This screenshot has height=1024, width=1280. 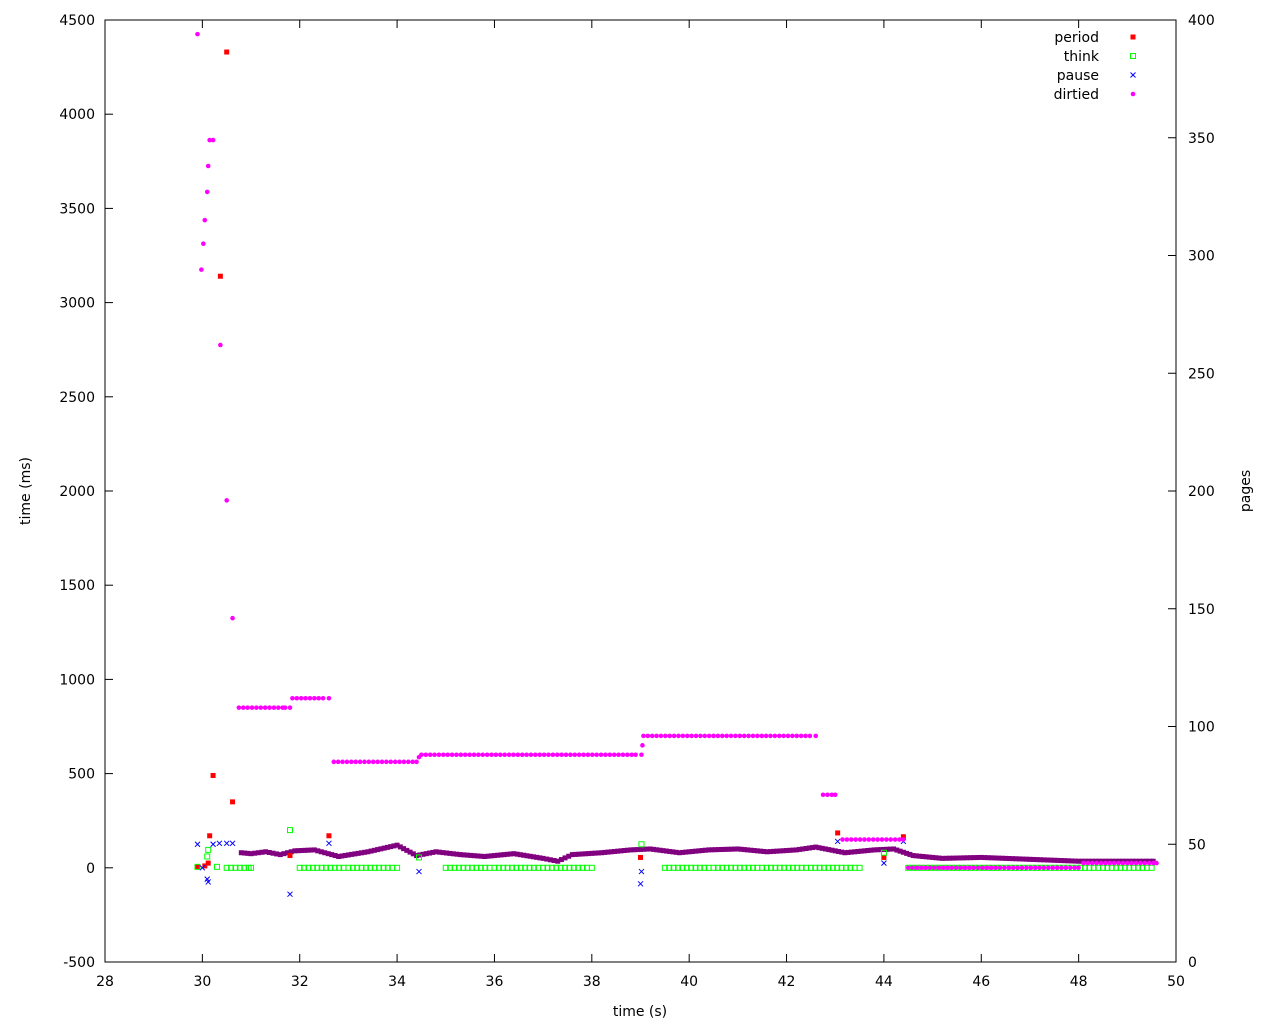 I want to click on x-tick-label: 28, so click(x=105, y=982).